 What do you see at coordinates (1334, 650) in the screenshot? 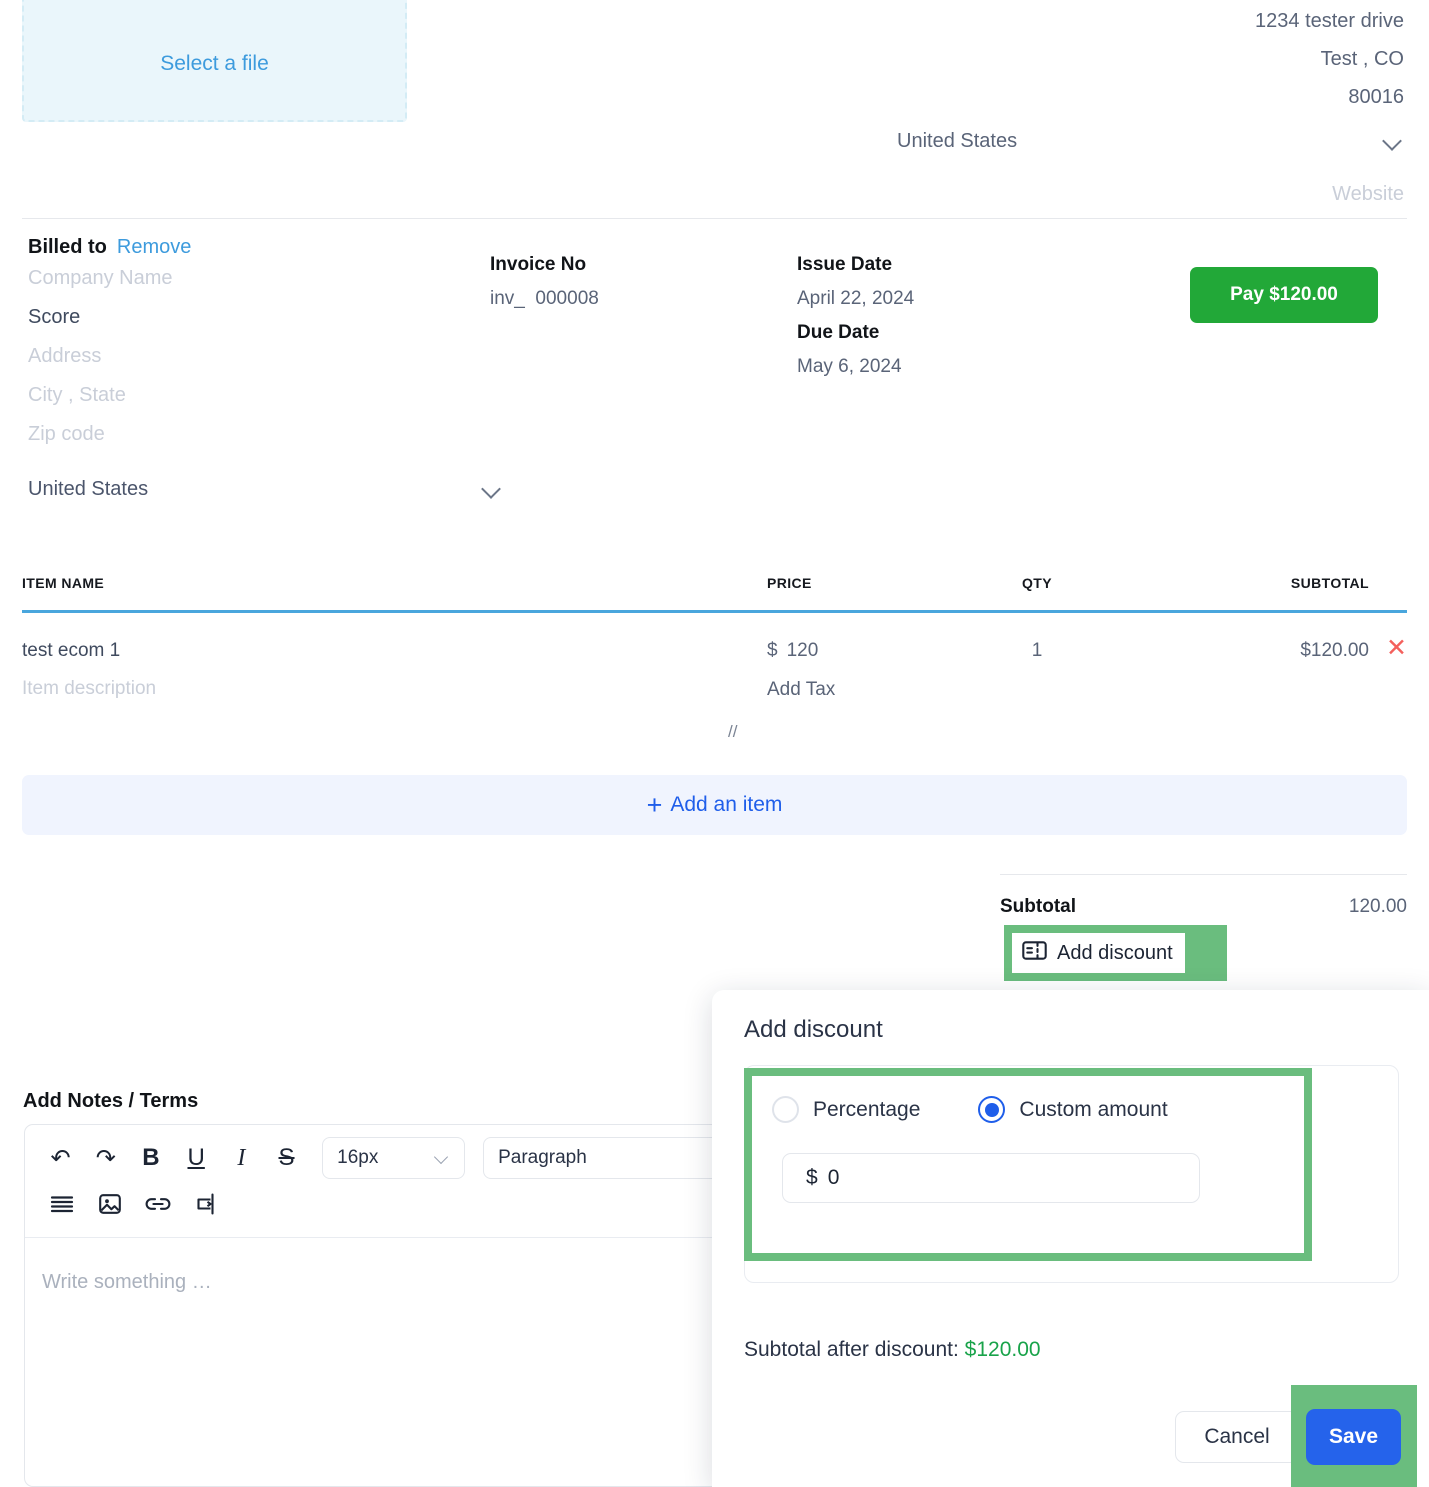
I see `item-subtotal-value: $120.00` at bounding box center [1334, 650].